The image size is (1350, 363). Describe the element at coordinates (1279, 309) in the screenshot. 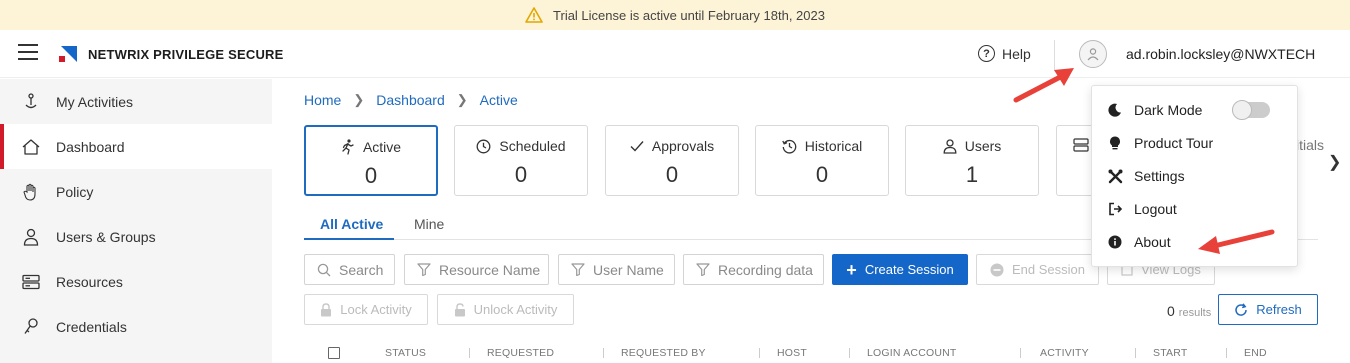

I see `refresh-label: Refresh` at that location.